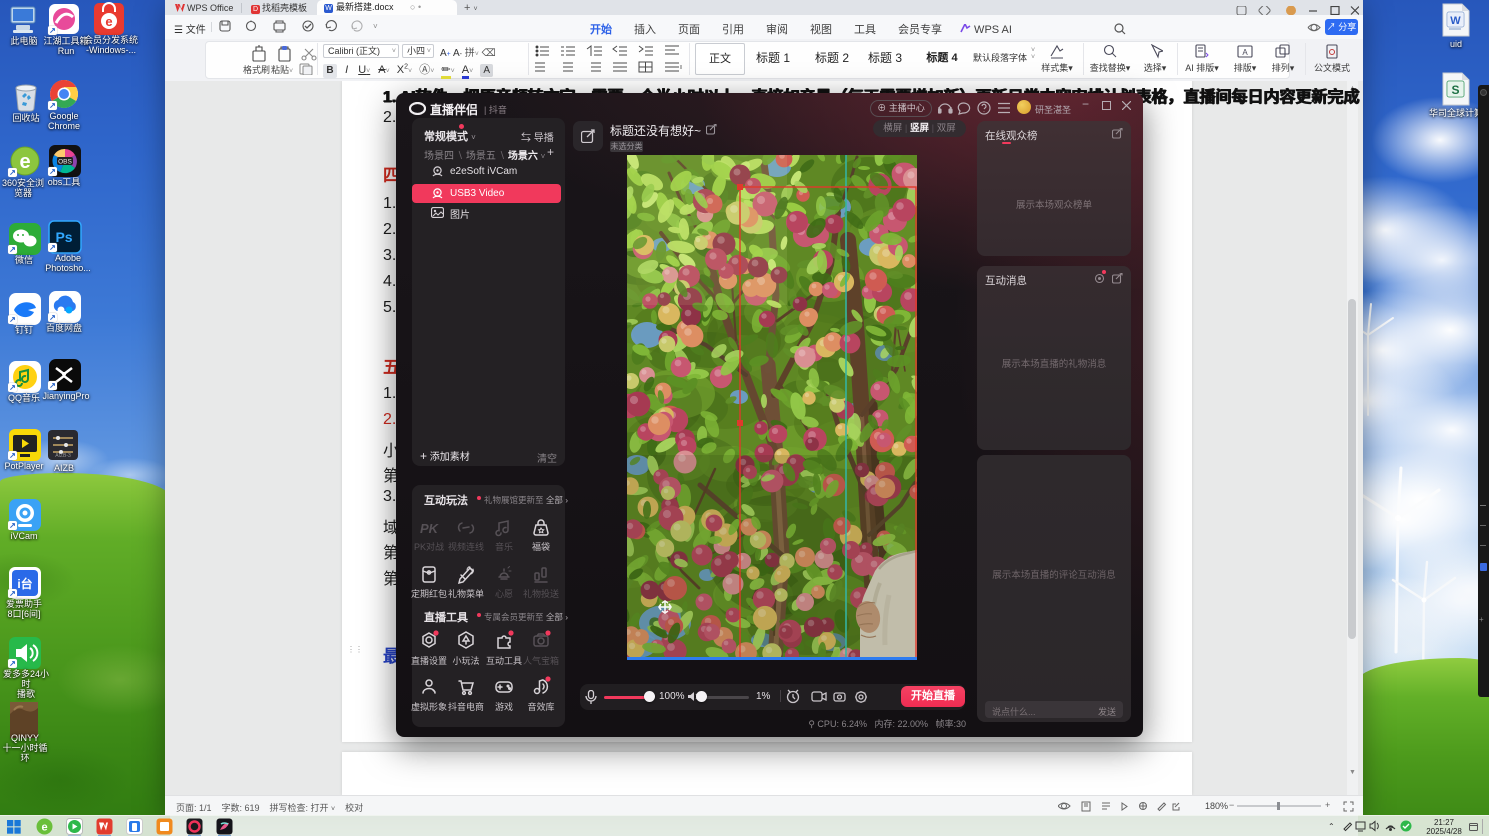 The width and height of the screenshot is (1489, 836). What do you see at coordinates (65, 162) in the screenshot?
I see `svg-text: OBS` at bounding box center [65, 162].